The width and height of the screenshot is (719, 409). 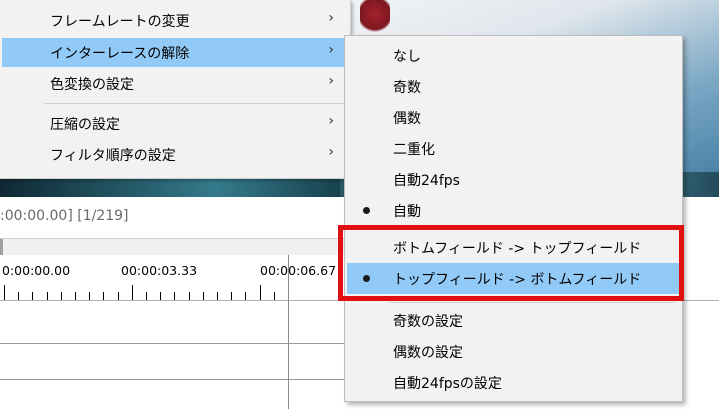 What do you see at coordinates (288, 332) in the screenshot?
I see `playhead-line` at bounding box center [288, 332].